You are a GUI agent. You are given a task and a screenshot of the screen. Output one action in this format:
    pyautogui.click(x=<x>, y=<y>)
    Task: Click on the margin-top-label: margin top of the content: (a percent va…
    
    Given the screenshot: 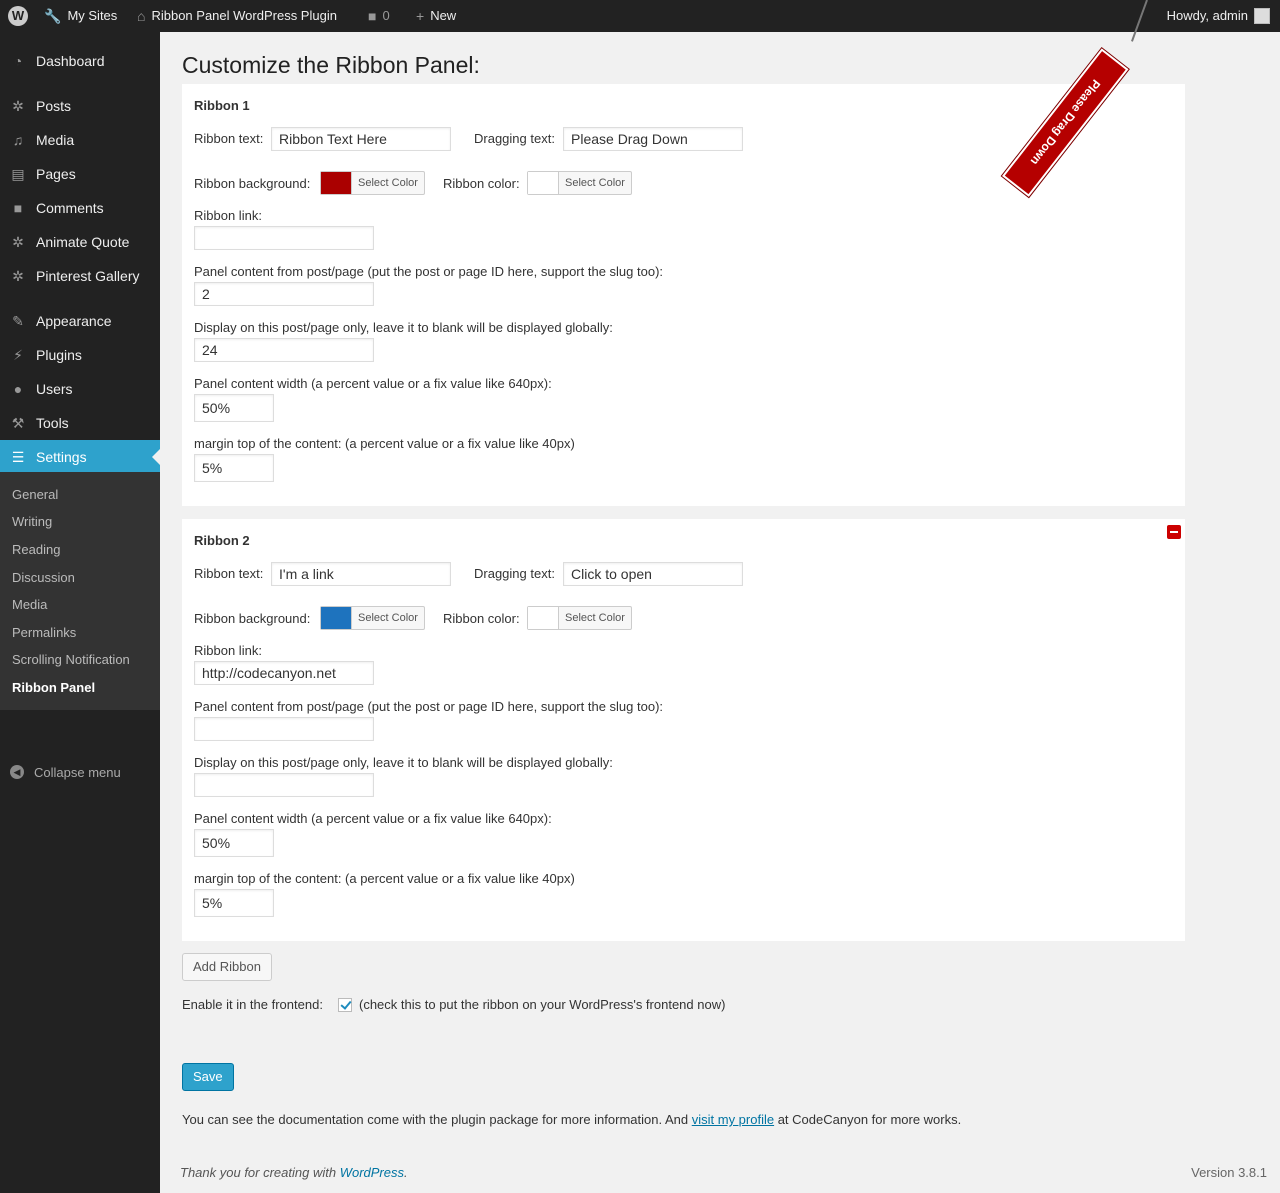 What is the action you would take?
    pyautogui.click(x=384, y=443)
    